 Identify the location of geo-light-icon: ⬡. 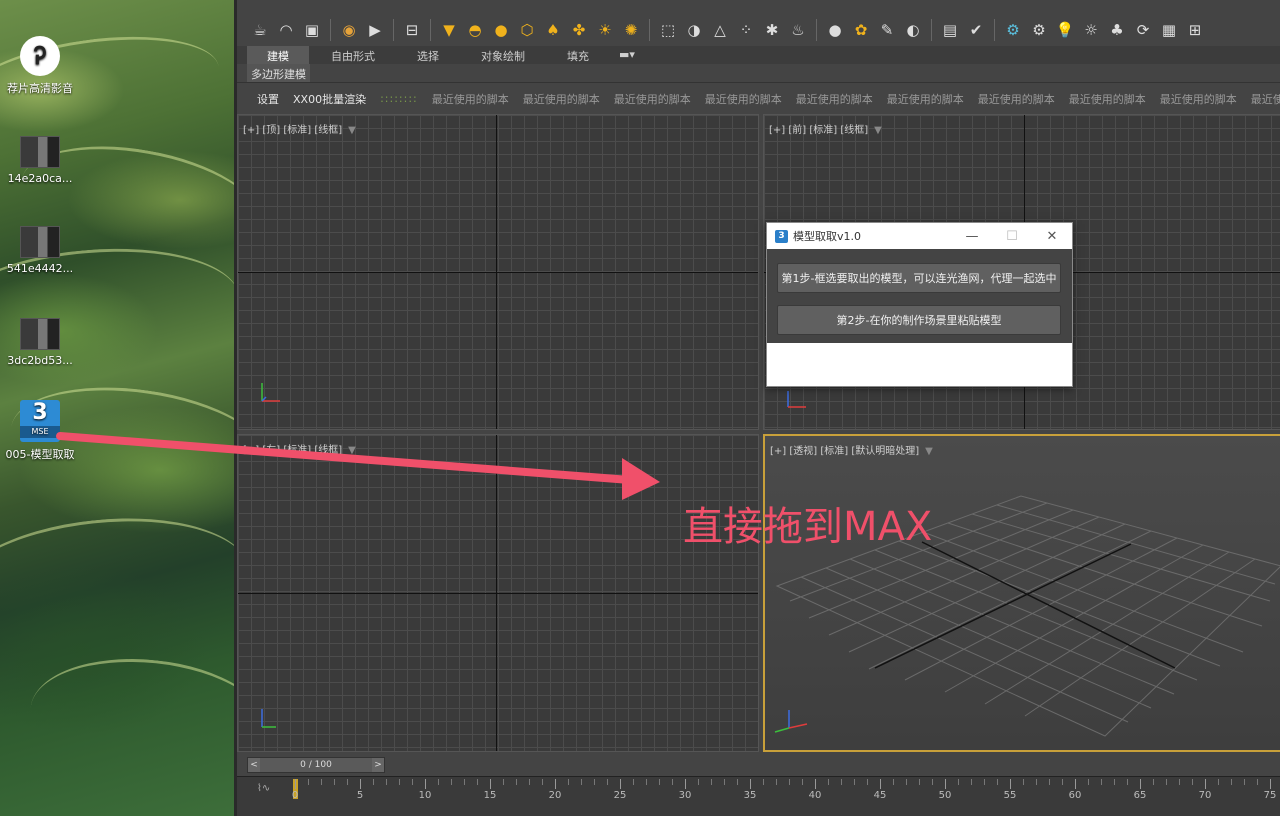
(527, 30).